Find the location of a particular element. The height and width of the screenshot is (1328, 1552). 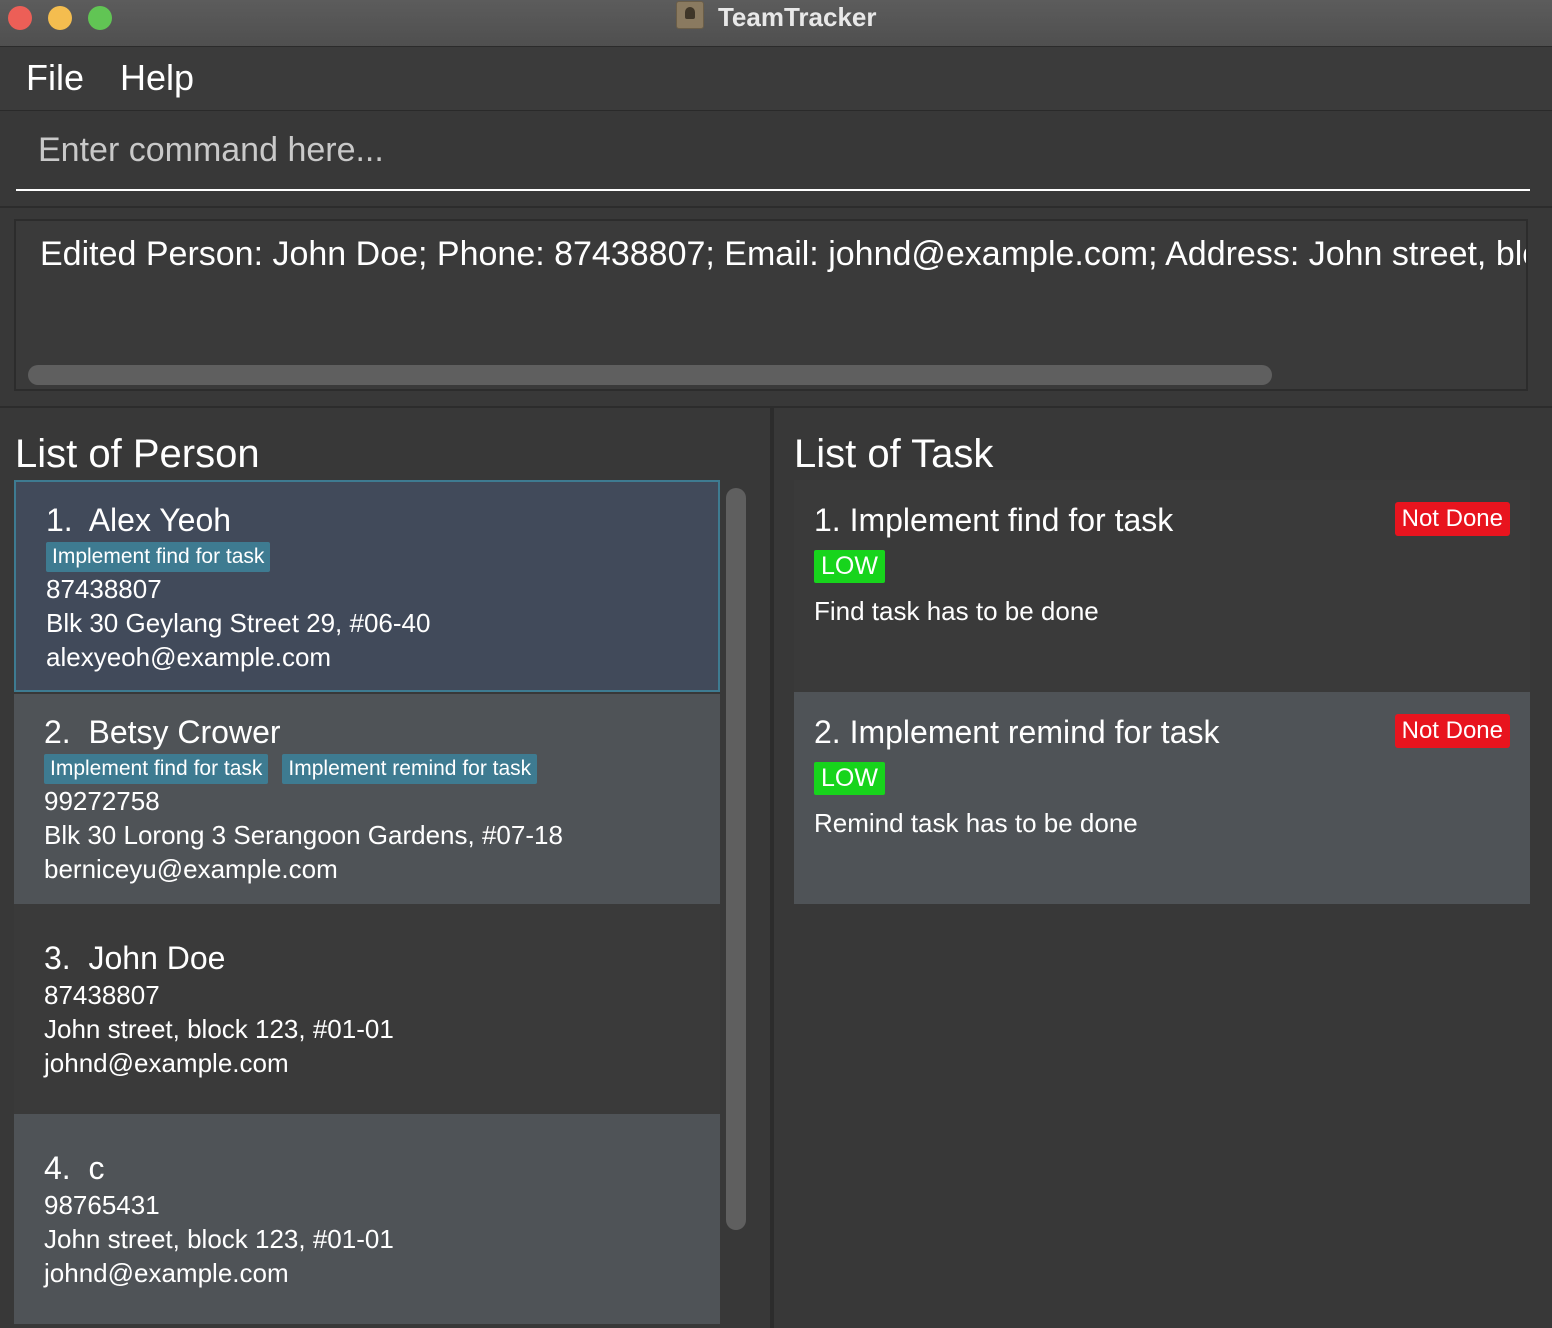

person-tags: Implement find for task is located at coordinates (165, 557).